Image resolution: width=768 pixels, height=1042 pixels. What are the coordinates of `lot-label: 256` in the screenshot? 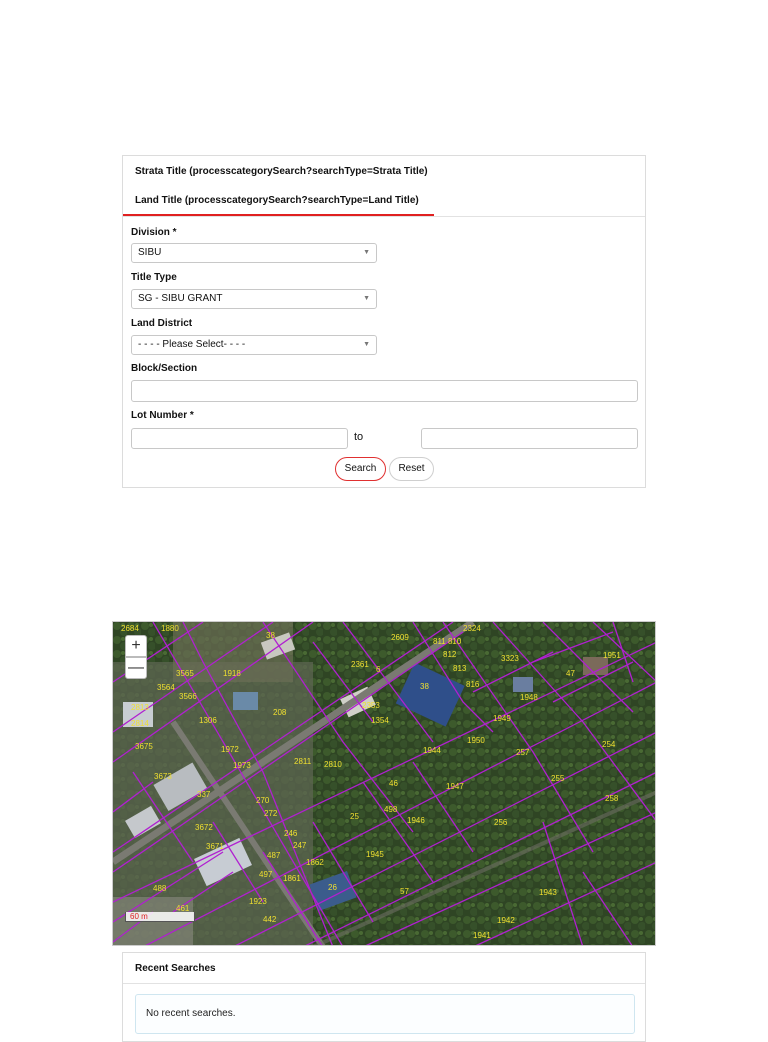 It's located at (501, 822).